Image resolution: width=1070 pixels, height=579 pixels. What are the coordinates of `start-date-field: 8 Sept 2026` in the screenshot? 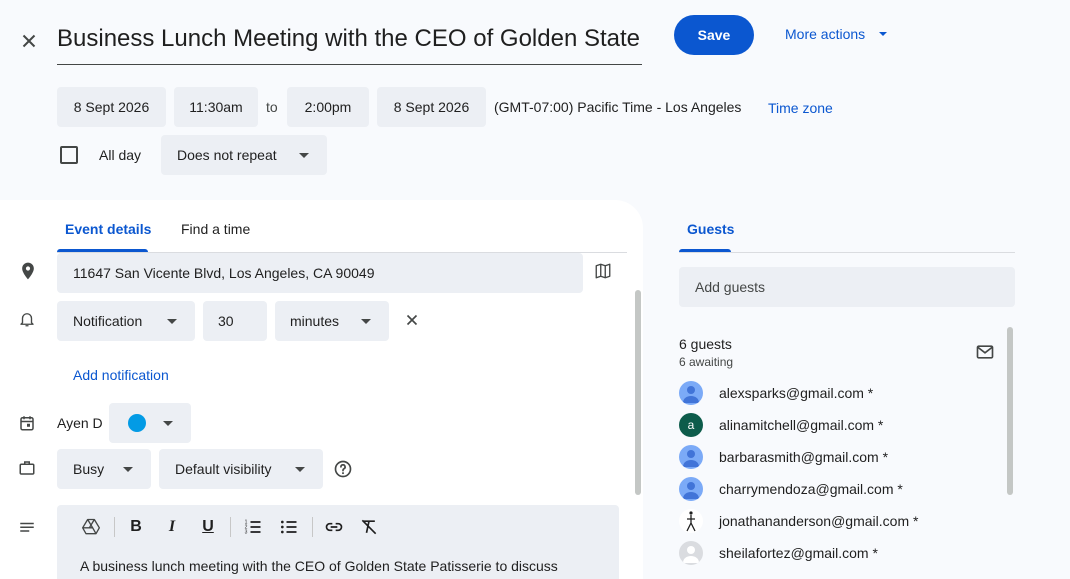 It's located at (111, 107).